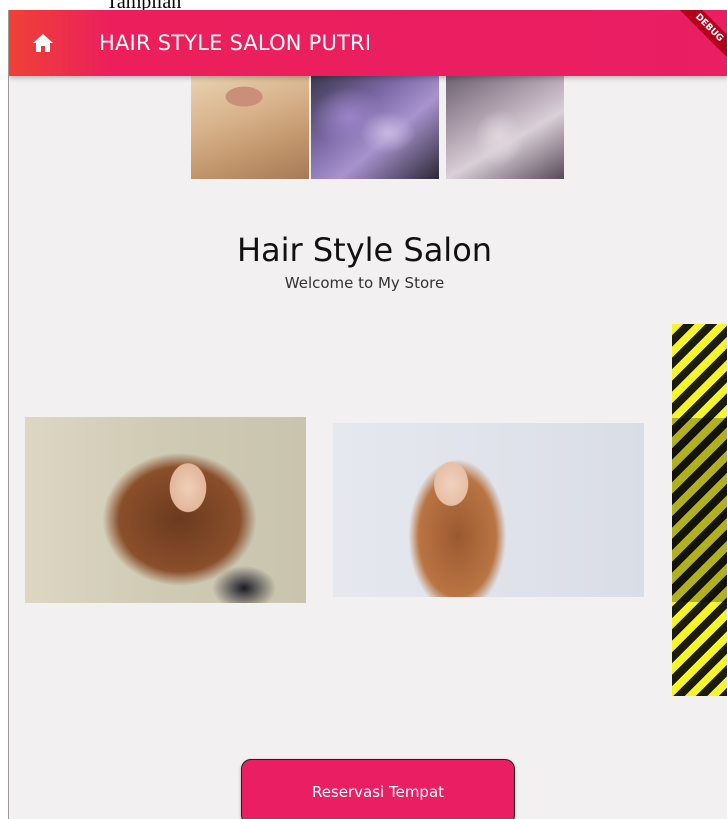 Image resolution: width=727 pixels, height=819 pixels. What do you see at coordinates (235, 43) in the screenshot?
I see `app-title: HAIR STYLE SALON PUTRI` at bounding box center [235, 43].